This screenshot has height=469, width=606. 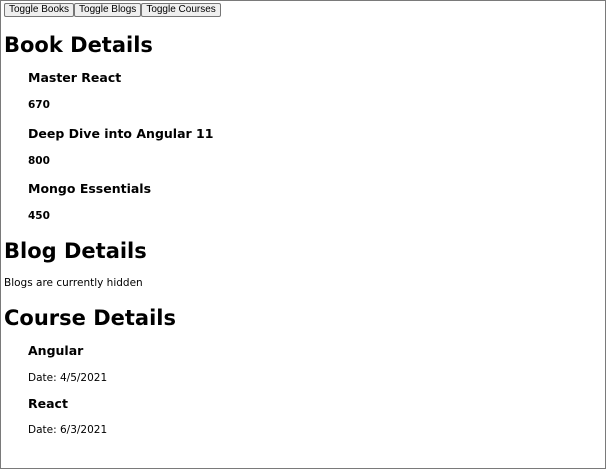 I want to click on course-title: Angular, so click(x=56, y=350).